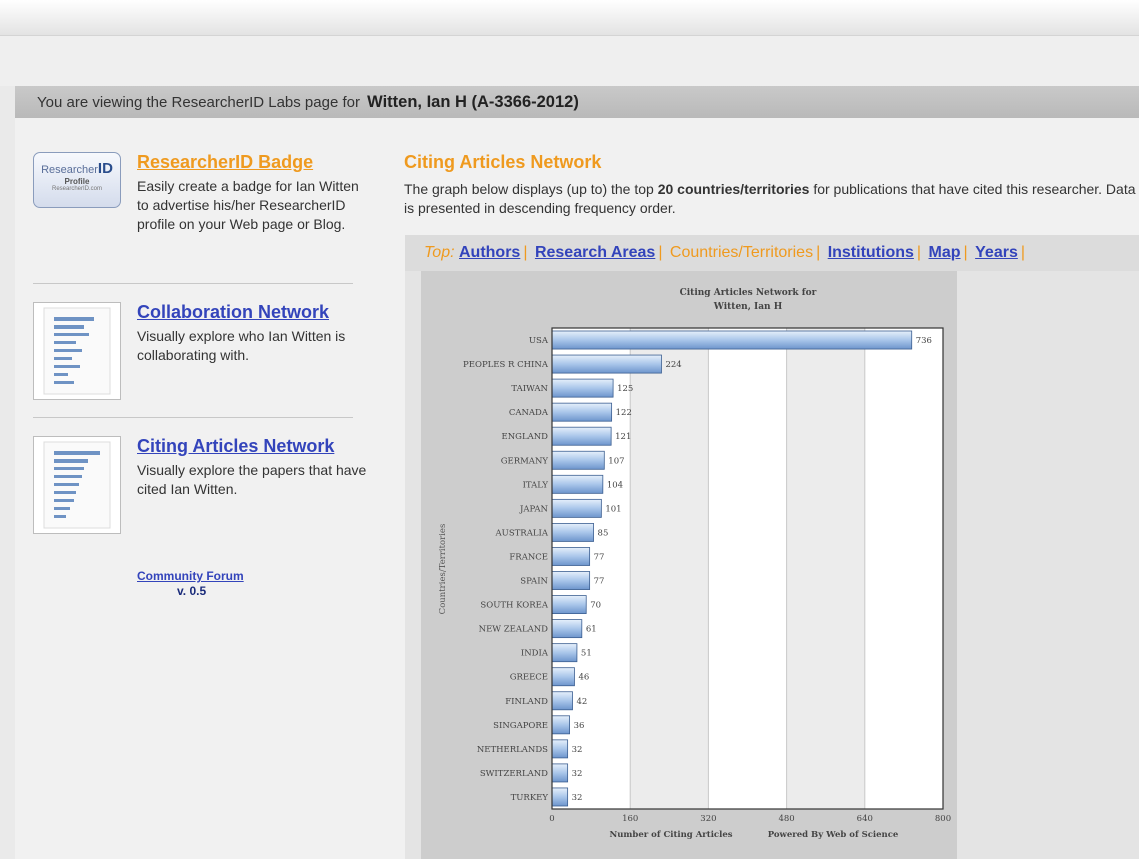 This screenshot has height=859, width=1139. What do you see at coordinates (615, 485) in the screenshot?
I see `data-label: 104` at bounding box center [615, 485].